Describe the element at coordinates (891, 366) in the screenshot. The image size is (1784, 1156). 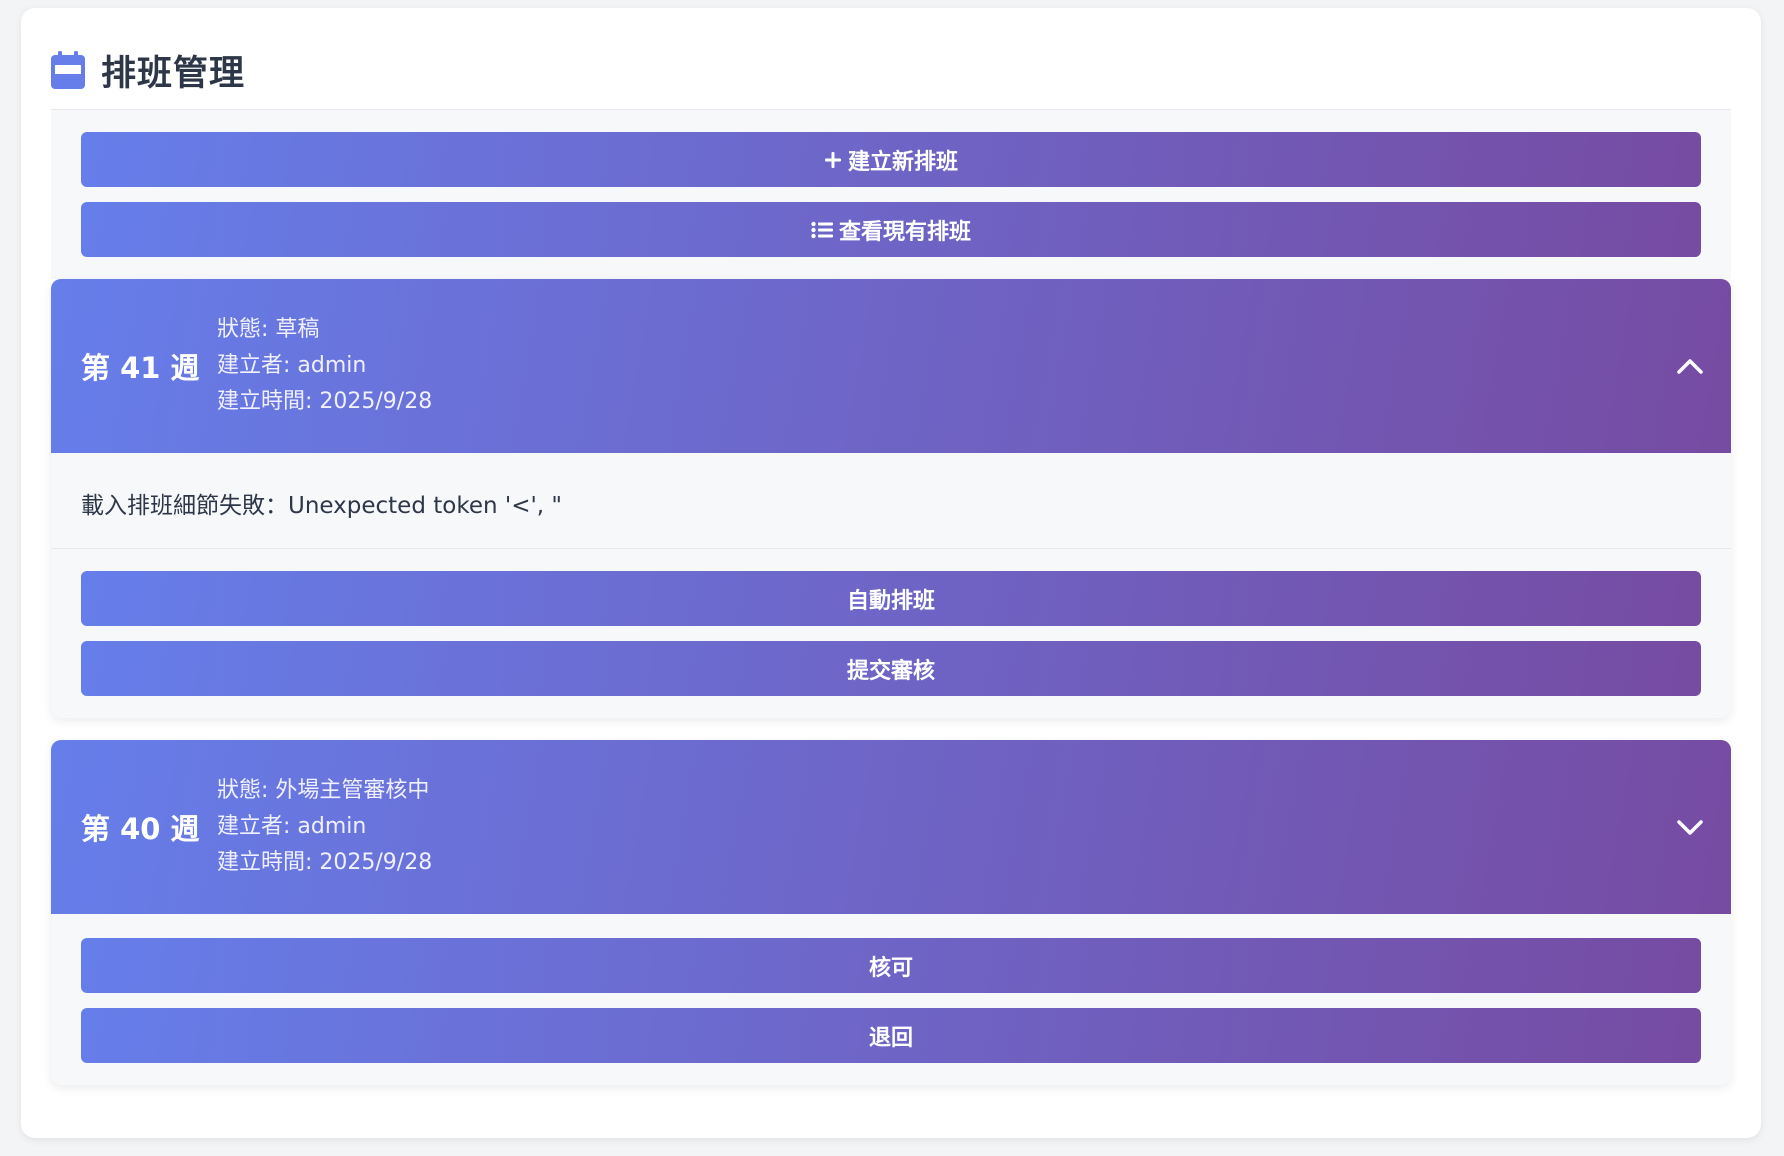
I see `schedule-header-week-41: 第 41 週 狀態: 草稿 建立者: admin 建立時間: 2025/9/28` at that location.